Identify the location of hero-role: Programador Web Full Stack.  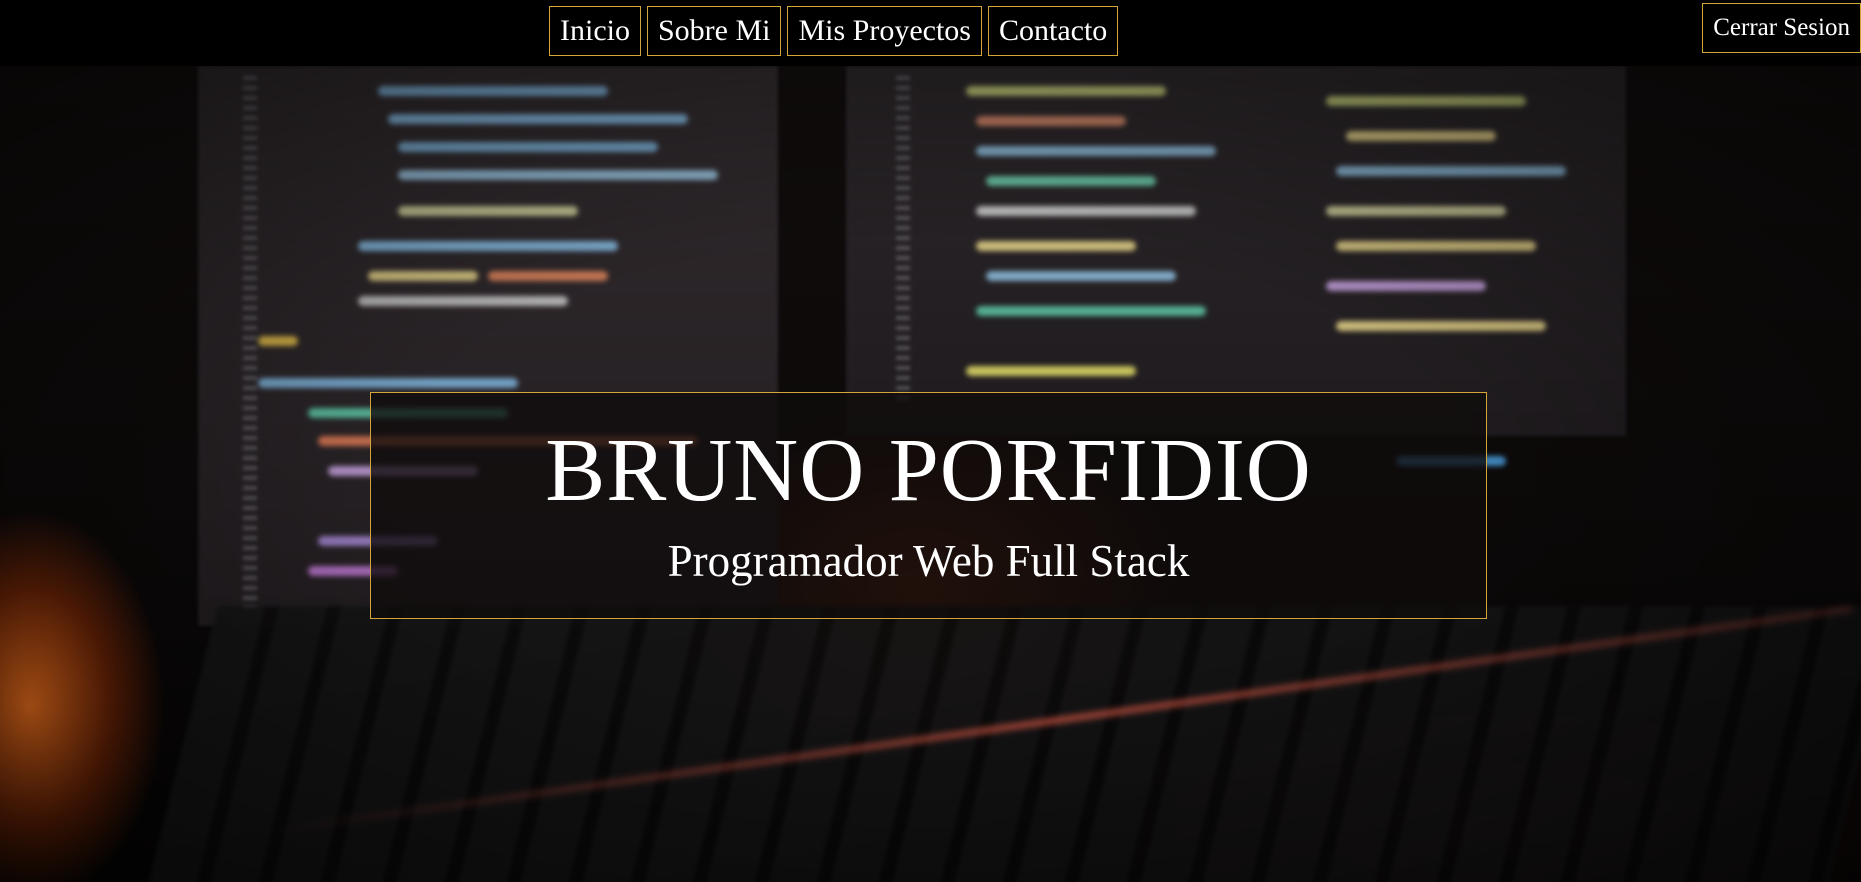
(928, 561).